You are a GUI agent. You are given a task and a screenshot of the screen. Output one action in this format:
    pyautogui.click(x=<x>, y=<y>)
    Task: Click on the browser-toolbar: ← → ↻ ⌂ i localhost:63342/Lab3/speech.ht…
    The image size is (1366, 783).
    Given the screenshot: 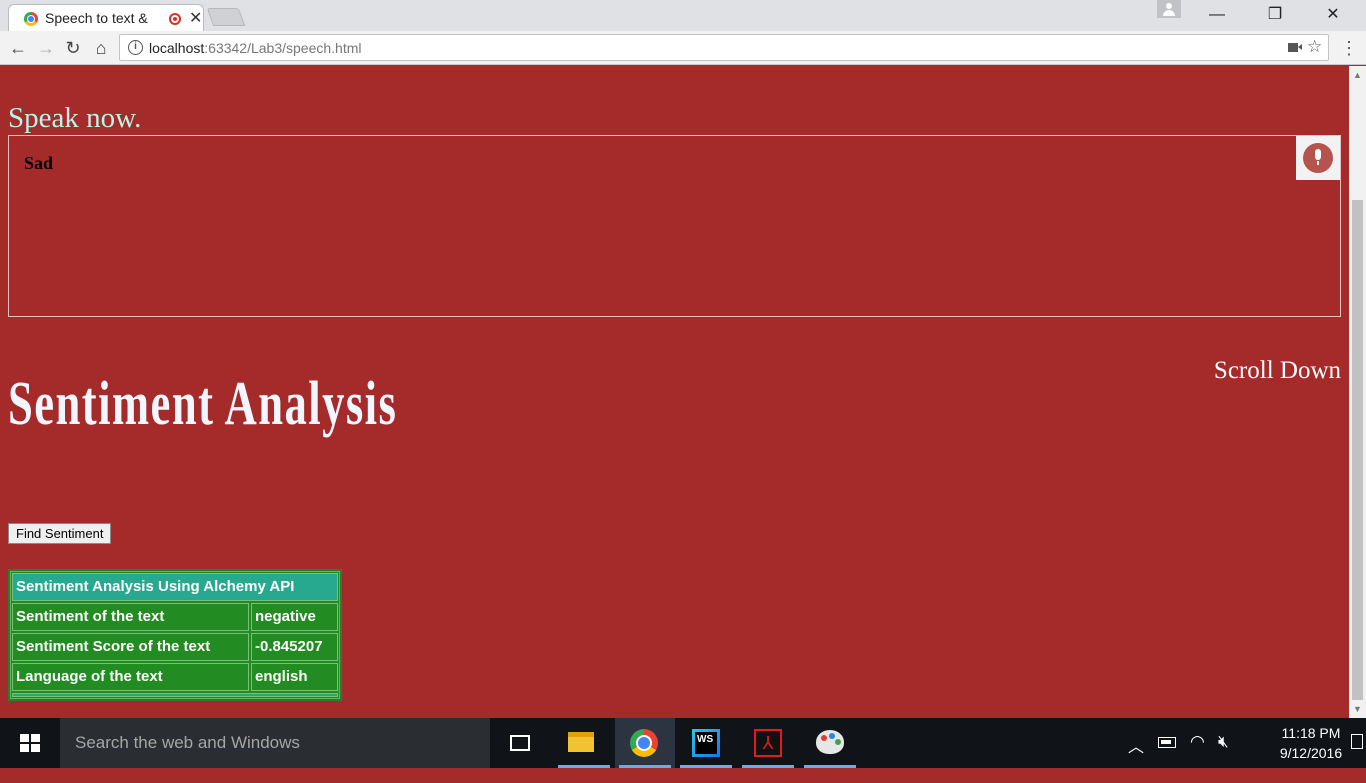 What is the action you would take?
    pyautogui.click(x=683, y=48)
    